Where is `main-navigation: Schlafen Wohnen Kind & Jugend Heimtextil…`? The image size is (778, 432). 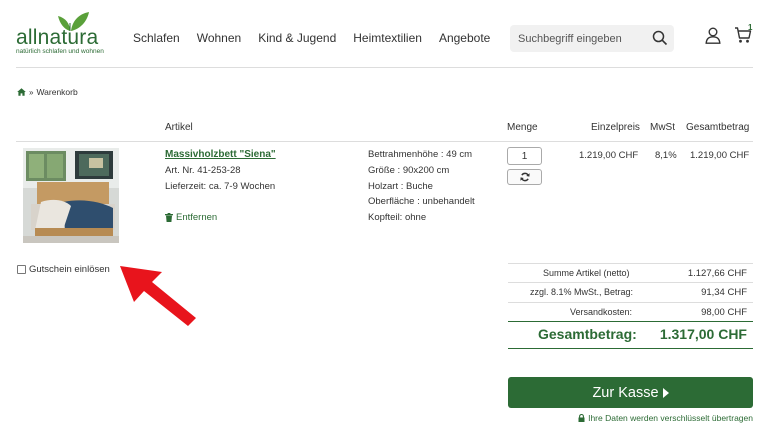 main-navigation: Schlafen Wohnen Kind & Jugend Heimtextil… is located at coordinates (320, 38).